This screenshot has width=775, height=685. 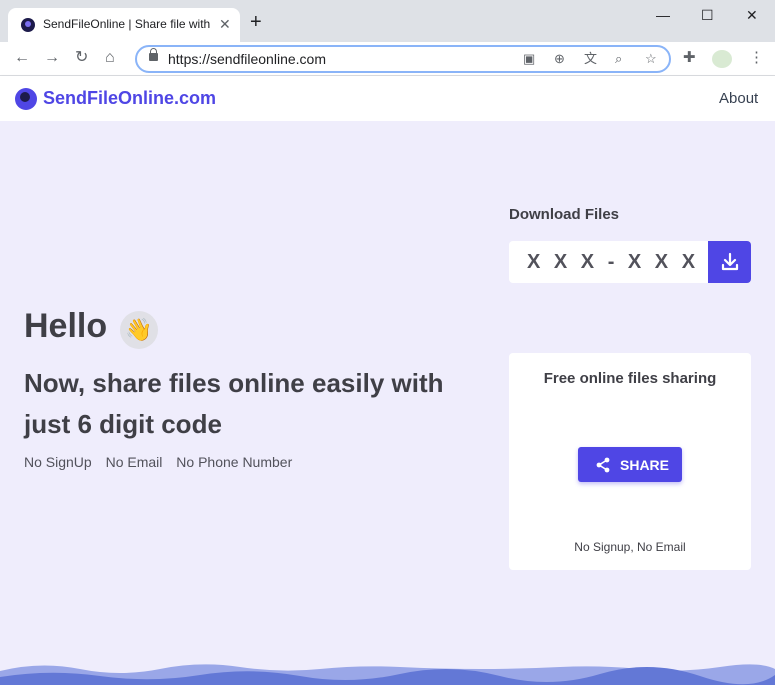 What do you see at coordinates (66, 326) in the screenshot?
I see `hero-greeting: Hello` at bounding box center [66, 326].